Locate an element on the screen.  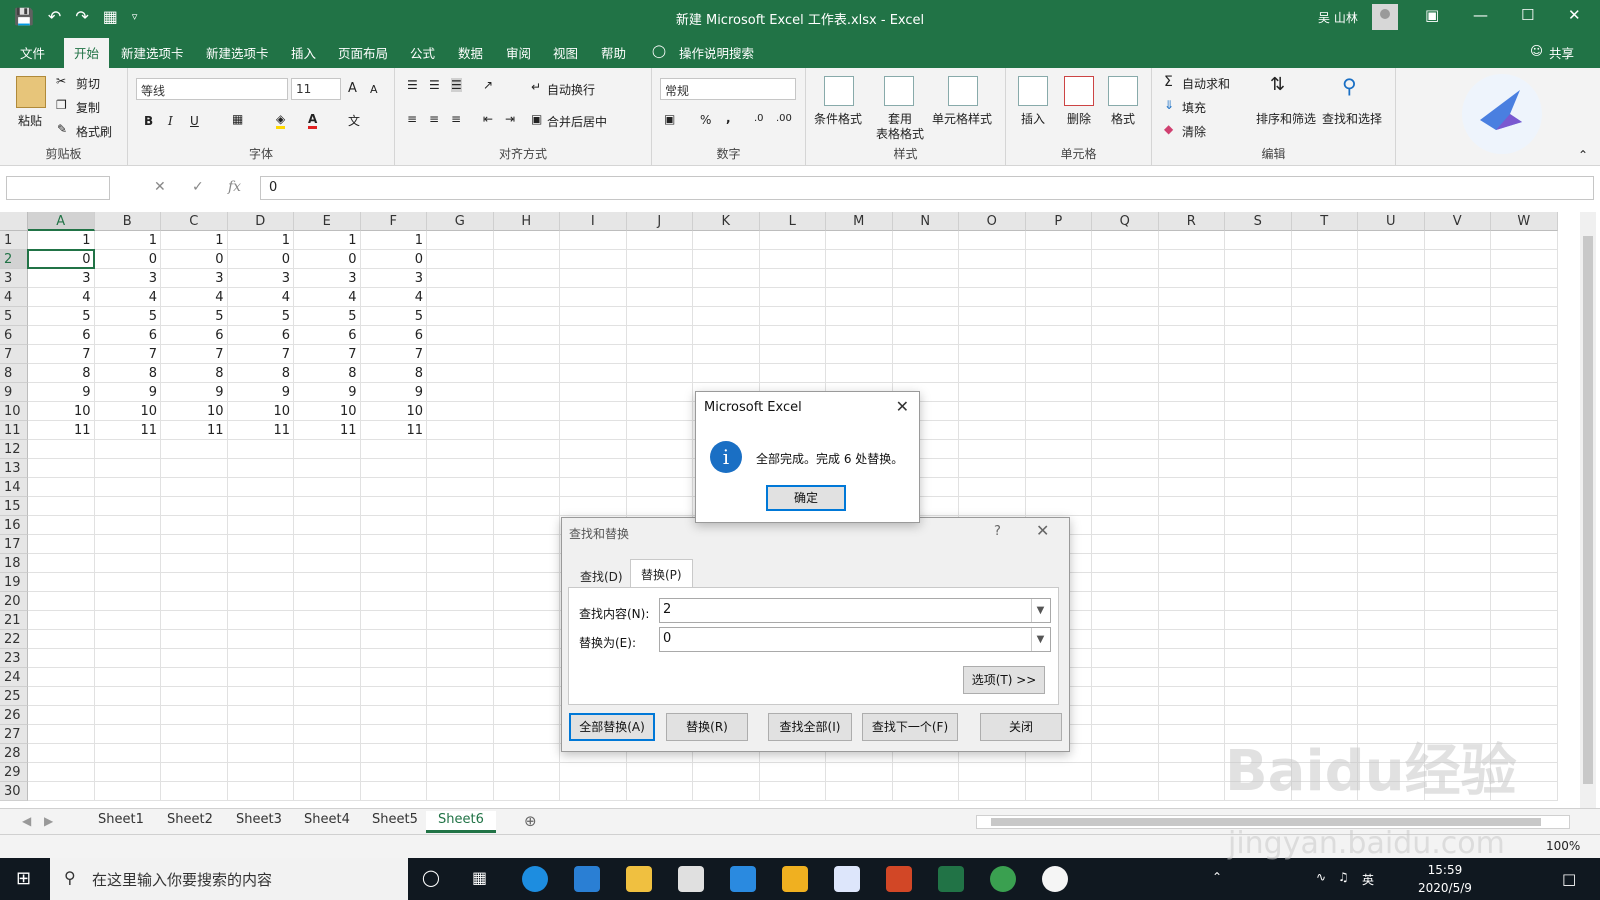
cell-d6: 6 is located at coordinates (260, 335).